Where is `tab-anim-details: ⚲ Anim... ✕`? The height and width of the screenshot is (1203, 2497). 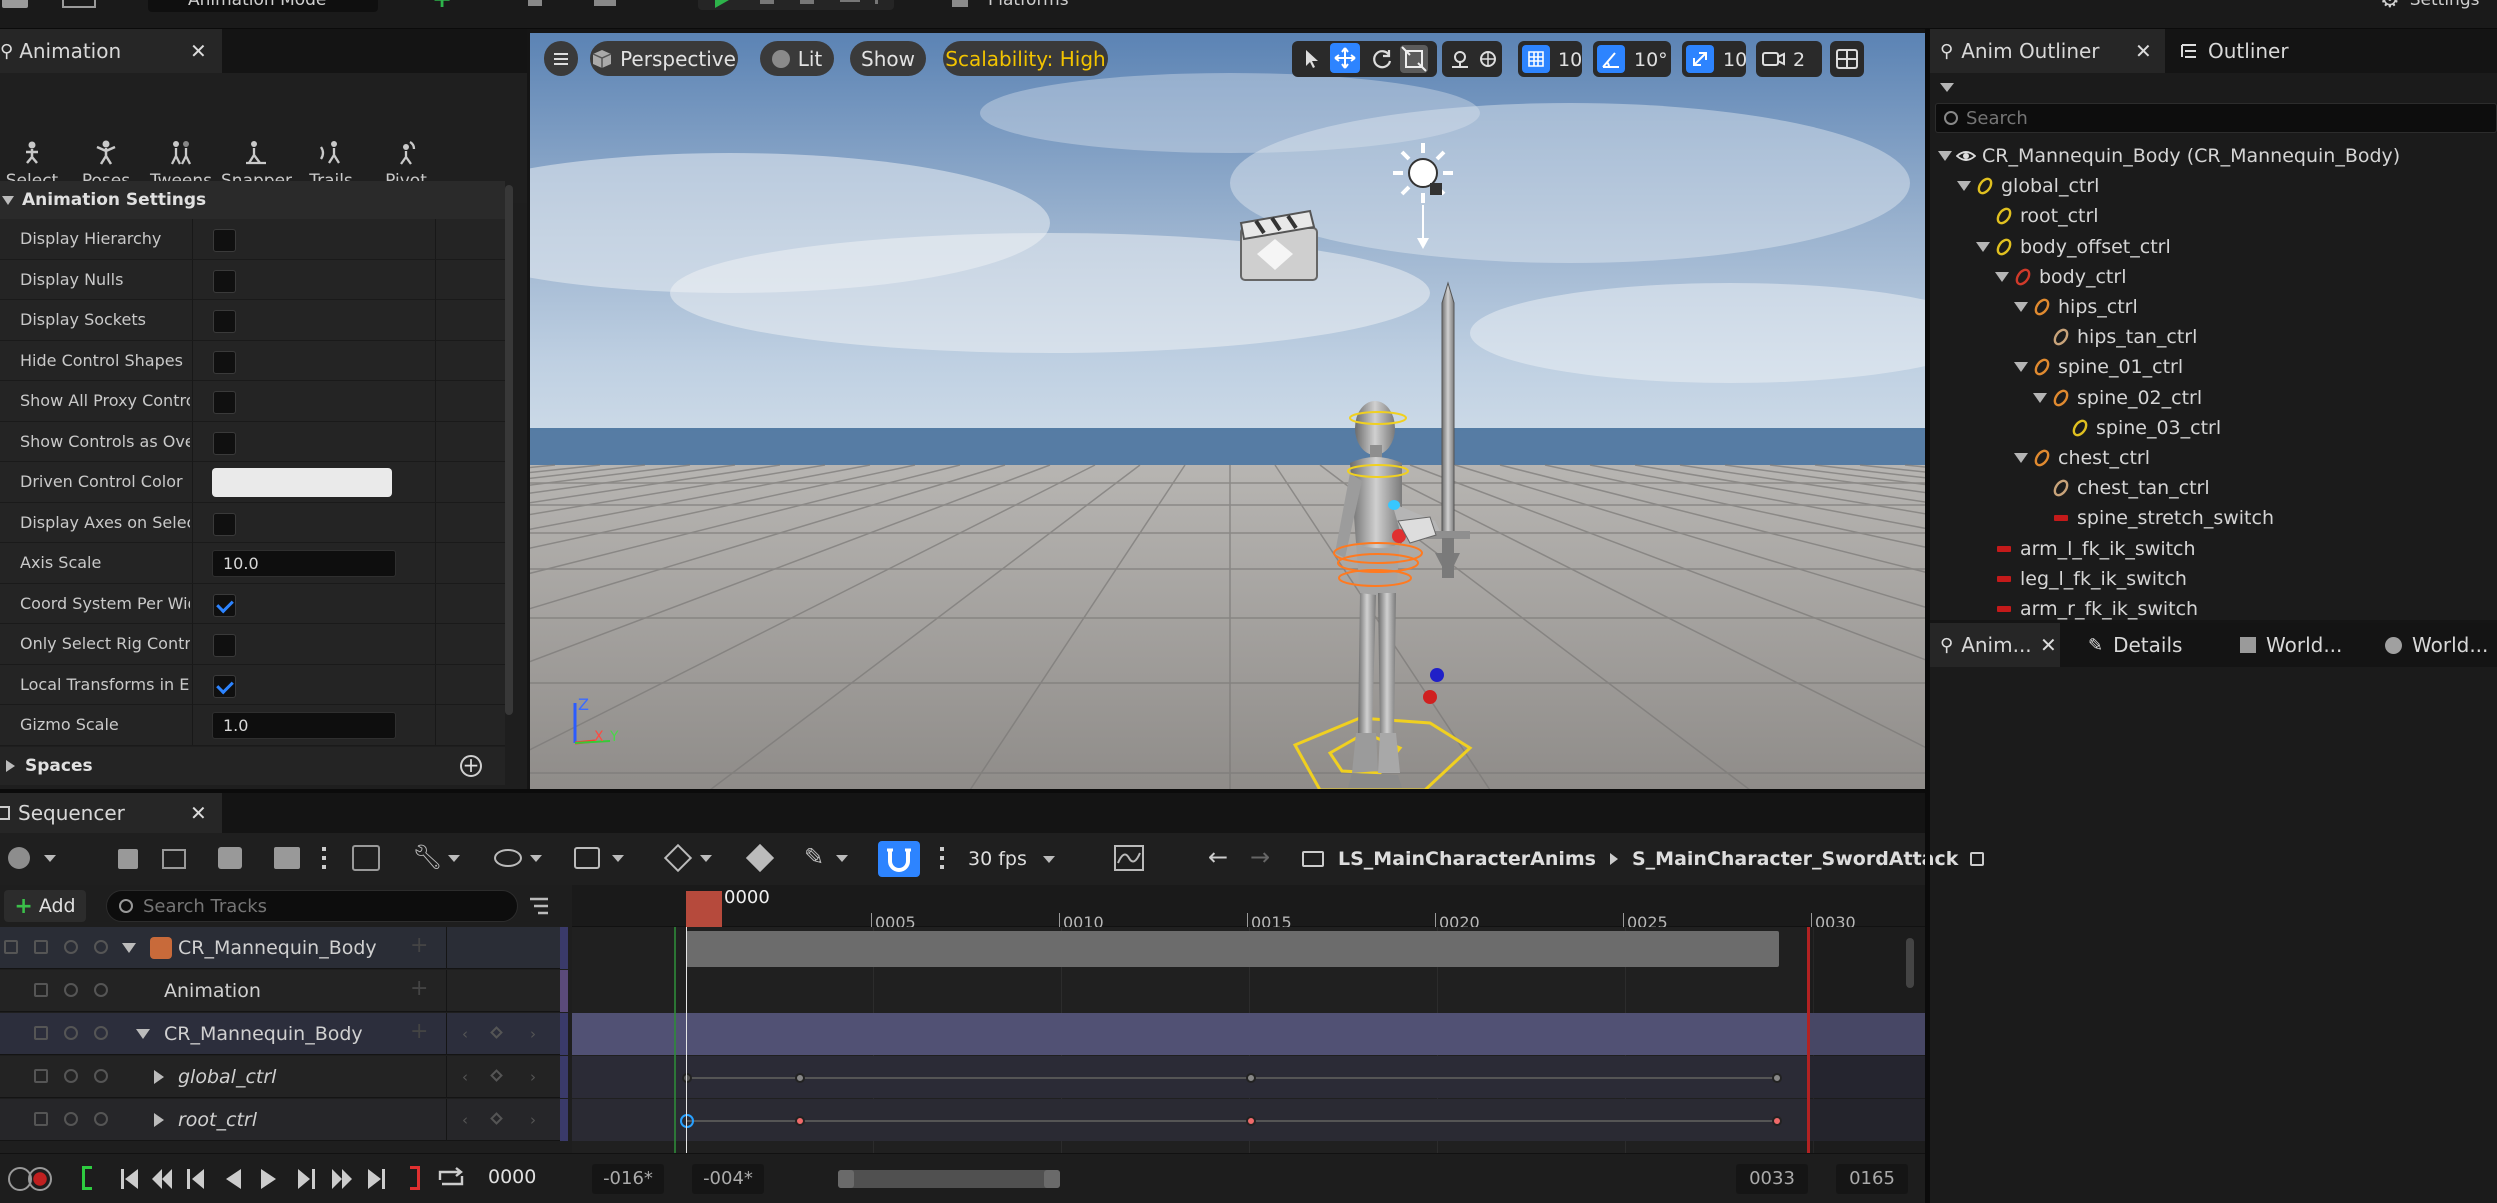
tab-anim-details: ⚲ Anim... ✕ is located at coordinates (1995, 645).